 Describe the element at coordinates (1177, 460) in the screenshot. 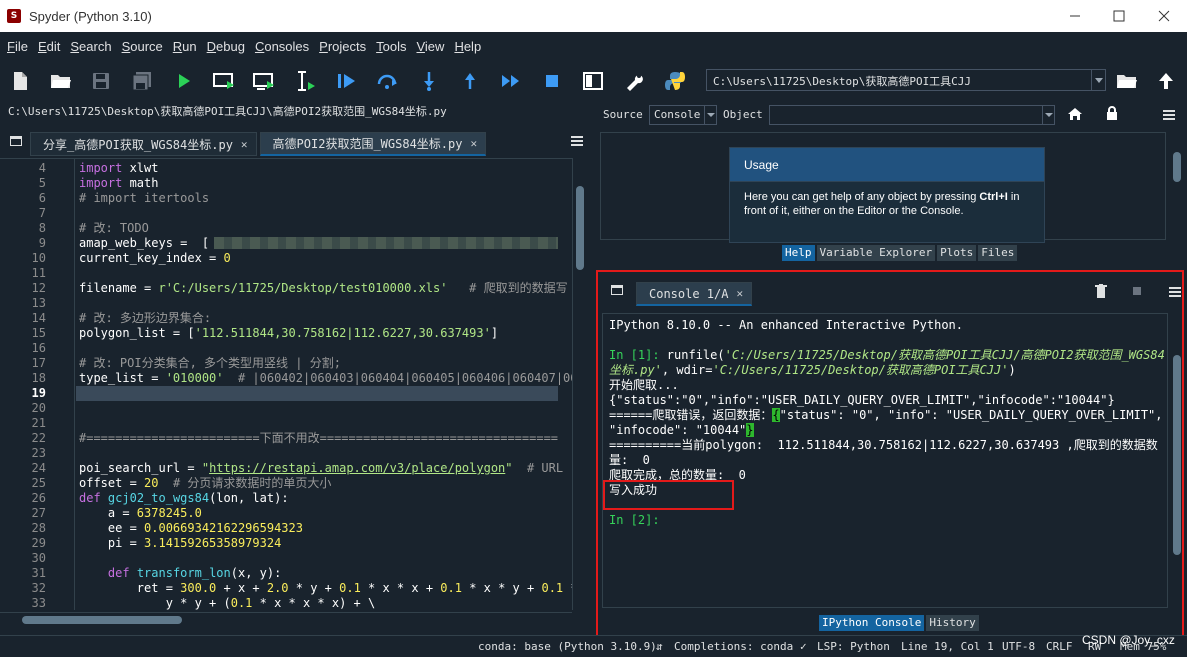

I see `console-vertical-scrollbar` at that location.